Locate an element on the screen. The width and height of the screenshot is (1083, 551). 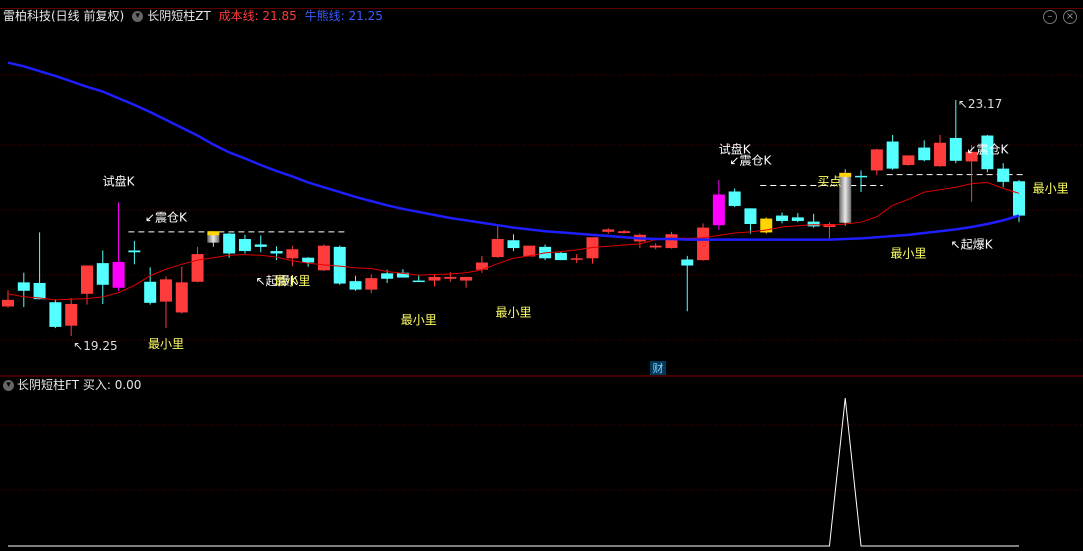
low-price-label: ↖19.25 is located at coordinates (95, 346).